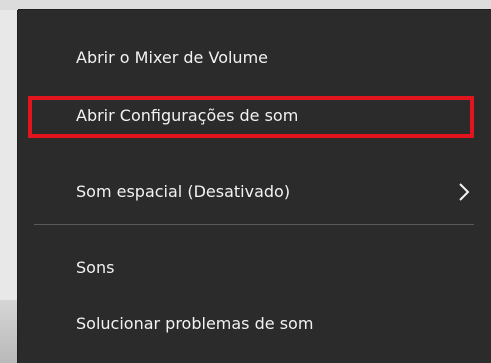 The image size is (491, 363). What do you see at coordinates (195, 323) in the screenshot?
I see `menu-item-label: Solucionar problemas de som` at bounding box center [195, 323].